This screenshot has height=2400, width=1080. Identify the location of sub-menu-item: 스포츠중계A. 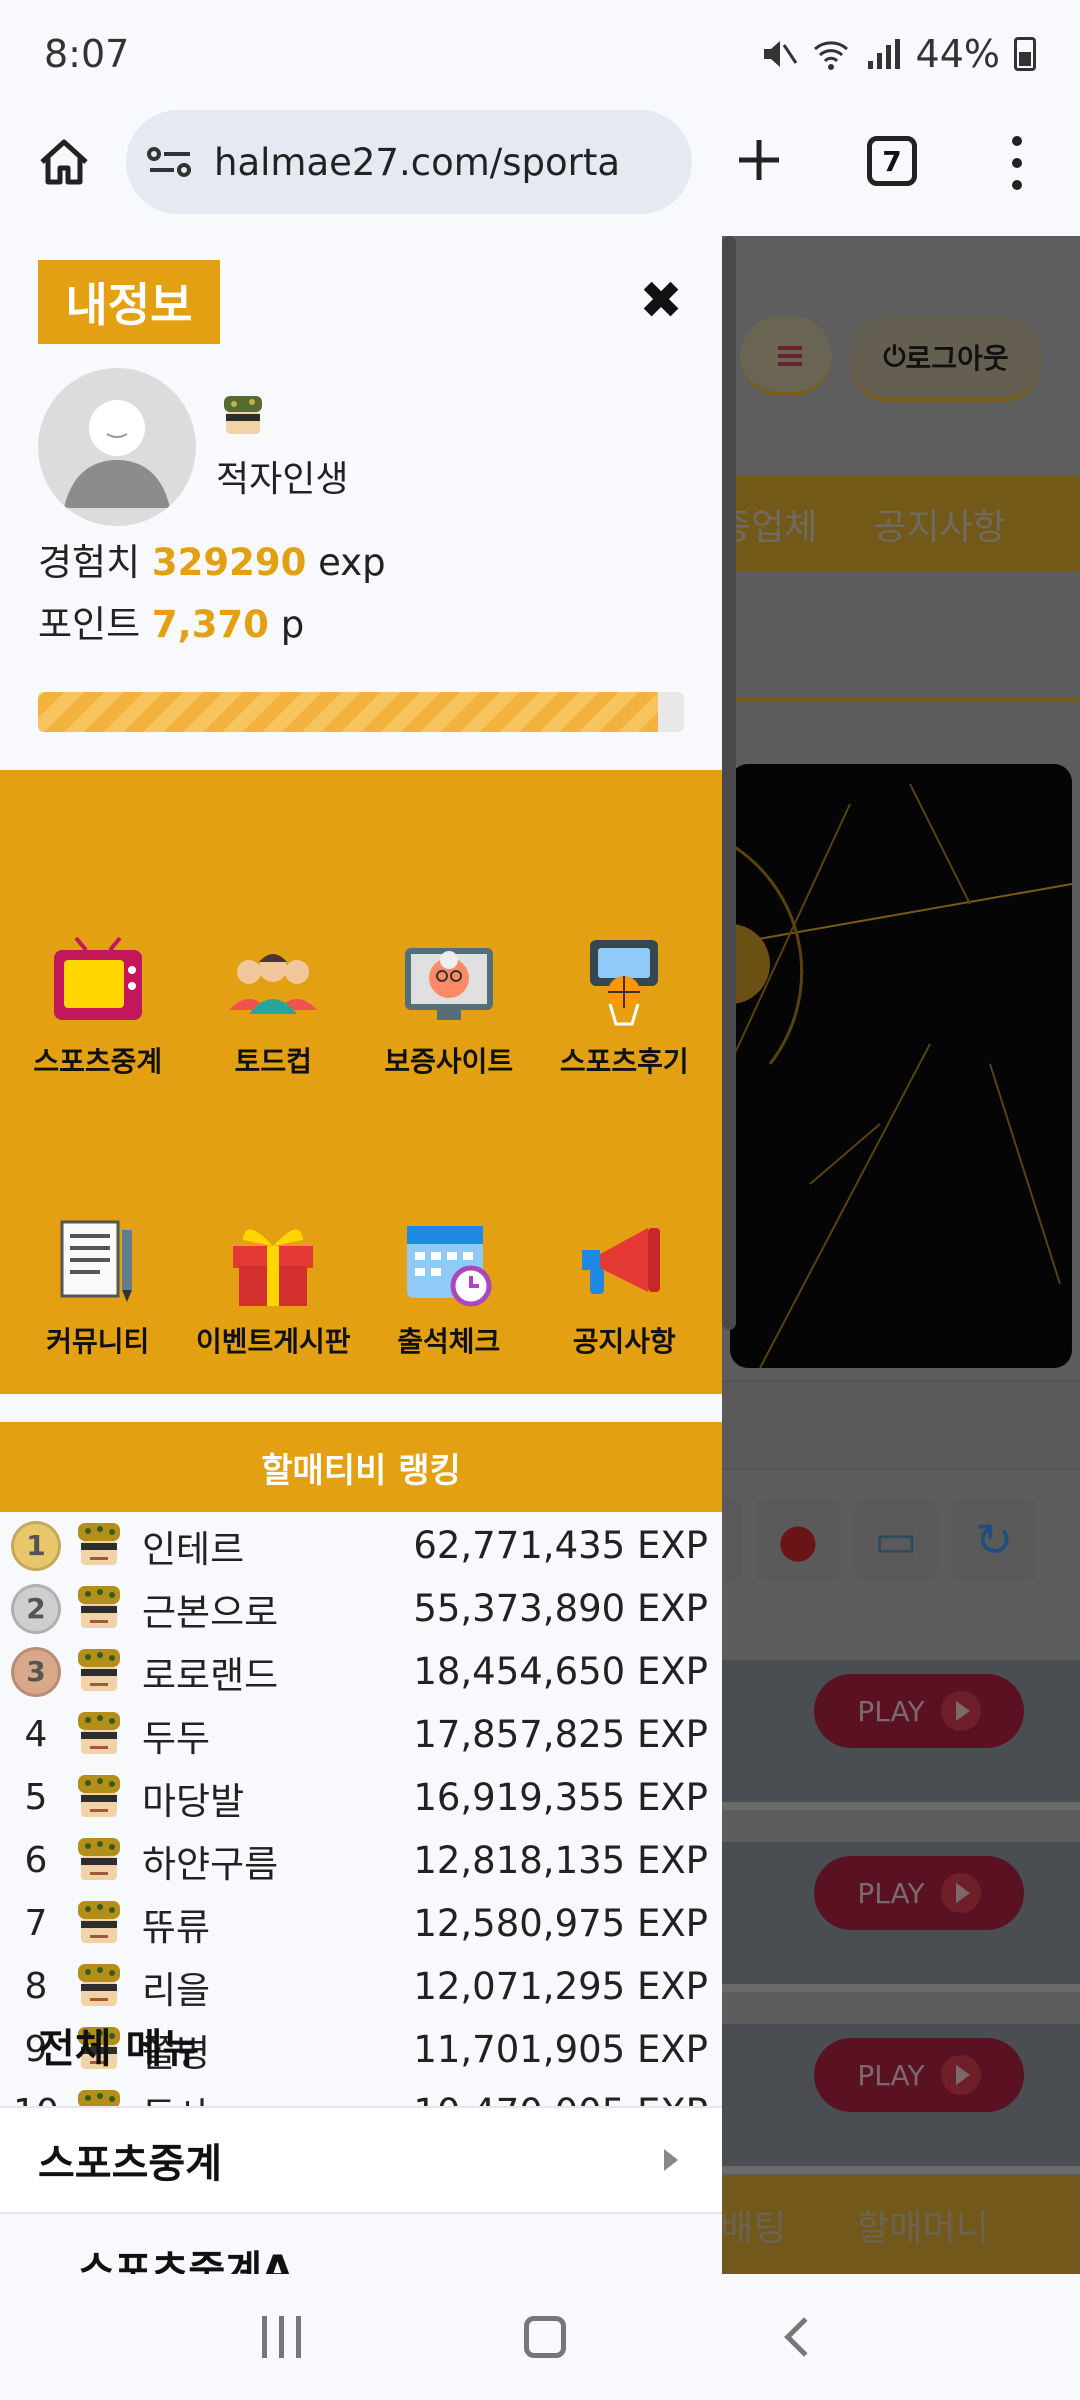
(185, 2256).